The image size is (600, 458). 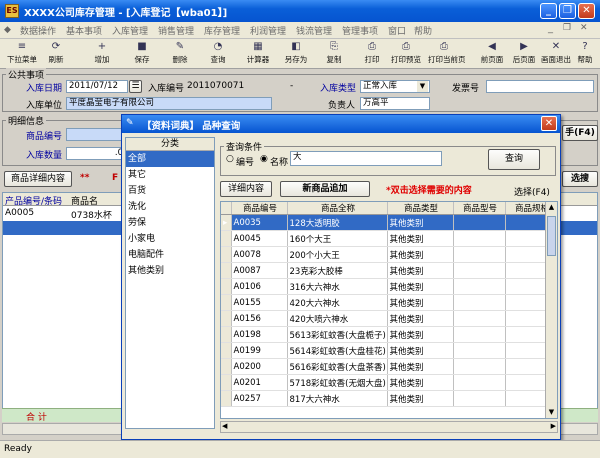 I want to click on category-header: 分类, so click(x=170, y=144).